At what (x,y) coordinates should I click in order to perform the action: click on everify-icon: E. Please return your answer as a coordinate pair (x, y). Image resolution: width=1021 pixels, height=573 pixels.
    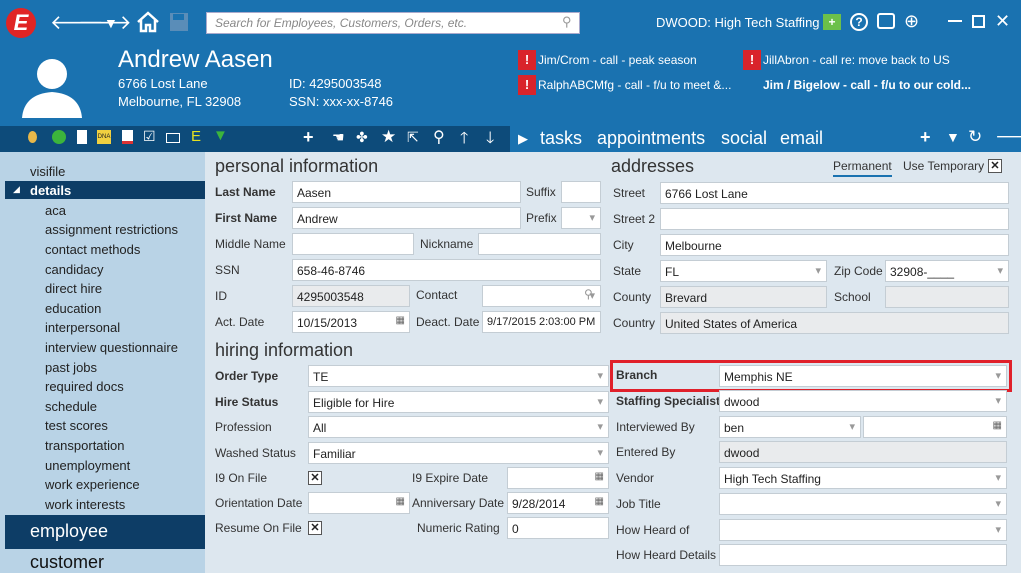
    Looking at the image, I should click on (196, 136).